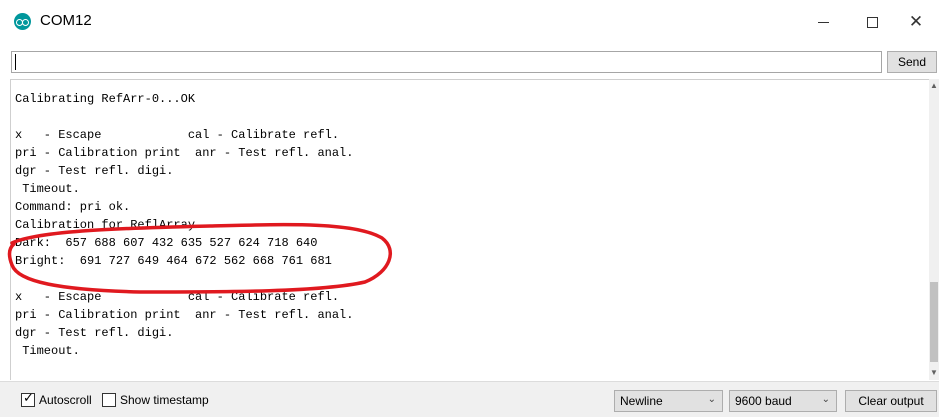 This screenshot has width=939, height=417. Describe the element at coordinates (164, 400) in the screenshot. I see `show-timestamp-label: Show timestamp` at that location.